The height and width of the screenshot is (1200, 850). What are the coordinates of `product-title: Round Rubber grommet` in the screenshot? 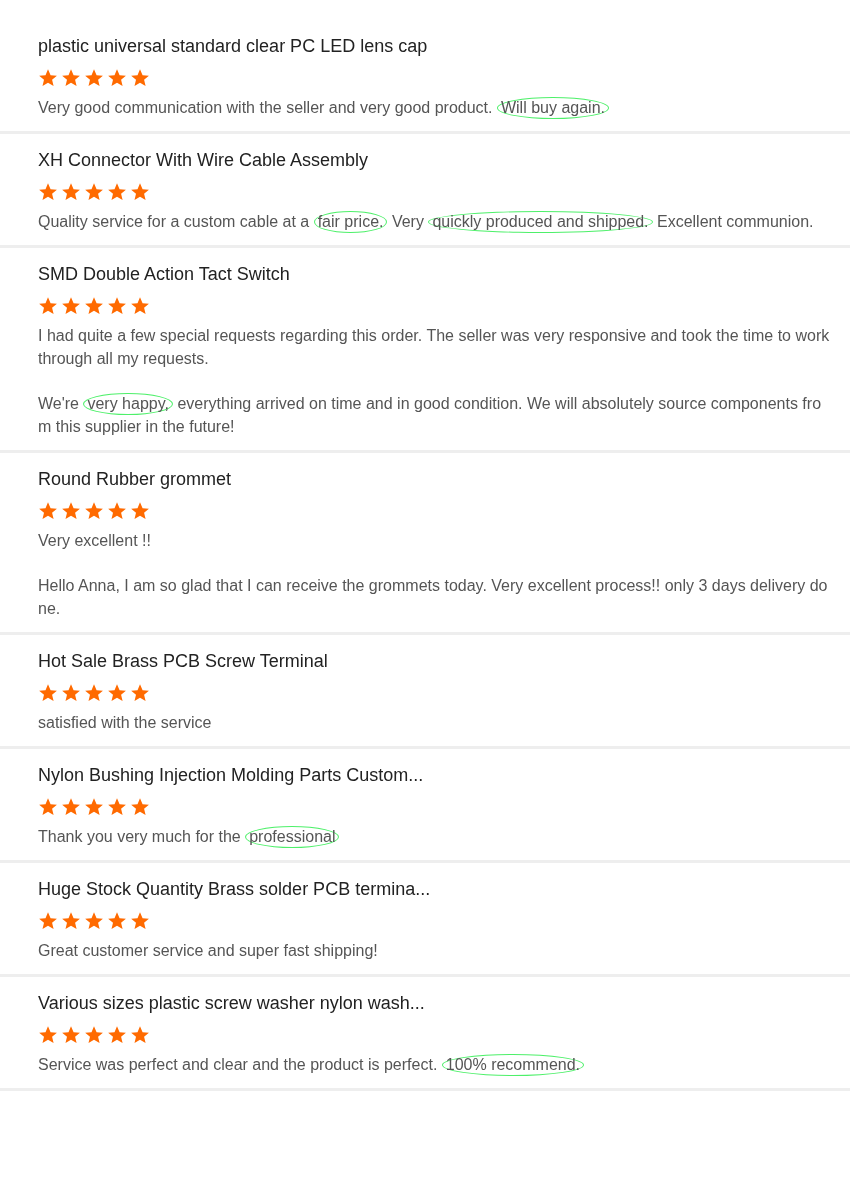 It's located at (135, 479).